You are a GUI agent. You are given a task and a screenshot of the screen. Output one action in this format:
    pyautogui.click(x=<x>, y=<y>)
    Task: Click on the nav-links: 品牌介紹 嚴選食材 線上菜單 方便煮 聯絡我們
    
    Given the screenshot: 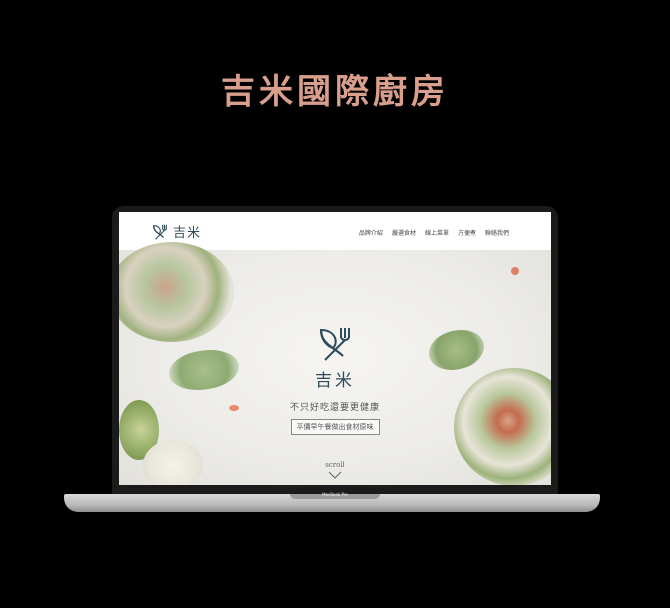 What is the action you would take?
    pyautogui.click(x=434, y=232)
    